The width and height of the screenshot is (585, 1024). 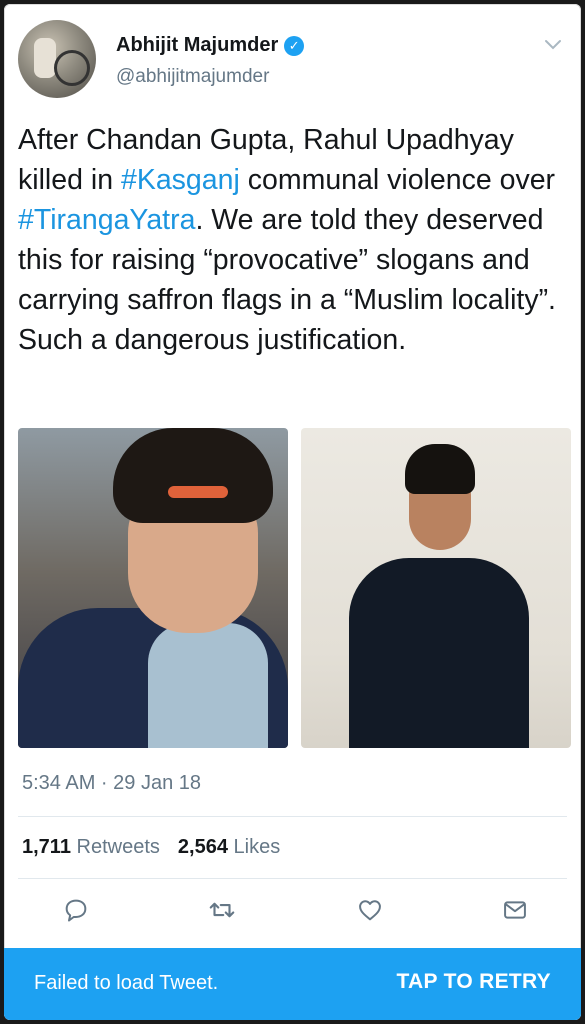 I want to click on tweet-actions, so click(x=292, y=914).